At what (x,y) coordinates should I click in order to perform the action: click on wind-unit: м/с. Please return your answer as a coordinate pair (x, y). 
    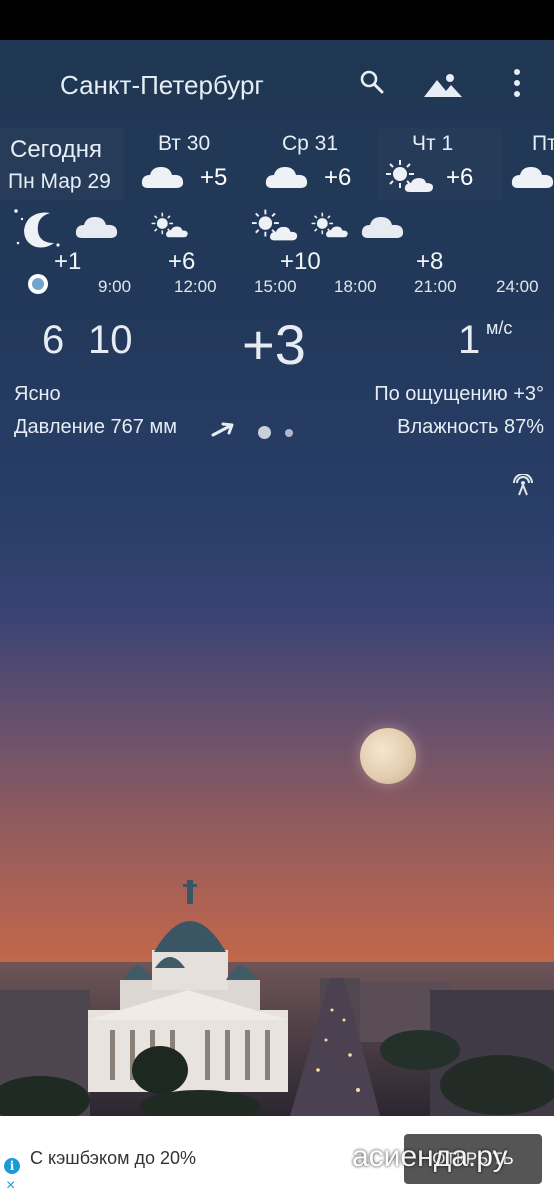
    Looking at the image, I should click on (499, 328).